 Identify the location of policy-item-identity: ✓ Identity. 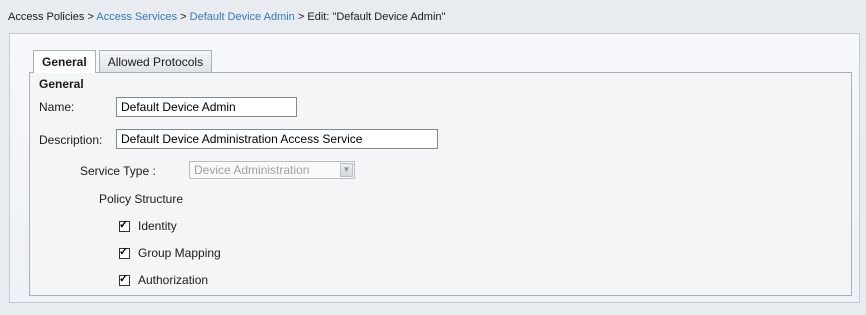
(148, 226).